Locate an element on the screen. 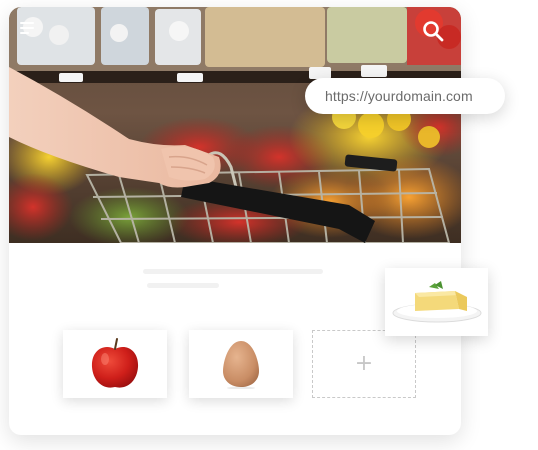 Image resolution: width=538 pixels, height=450 pixels. apple-icon is located at coordinates (115, 363).